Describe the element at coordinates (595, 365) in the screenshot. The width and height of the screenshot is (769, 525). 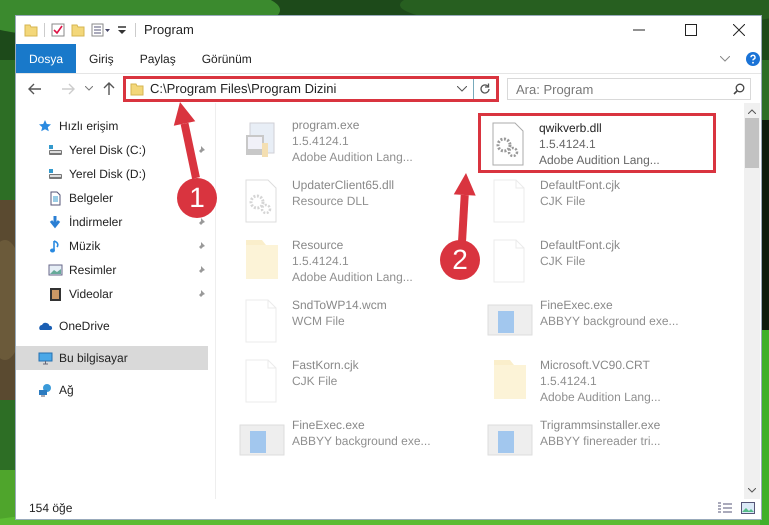
I see `file-name: Microsoft.VC90.CRT` at that location.